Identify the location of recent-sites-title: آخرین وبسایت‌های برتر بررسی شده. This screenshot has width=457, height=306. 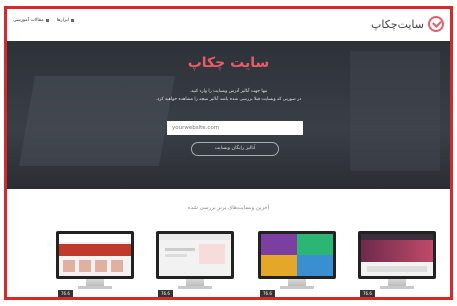
(228, 208).